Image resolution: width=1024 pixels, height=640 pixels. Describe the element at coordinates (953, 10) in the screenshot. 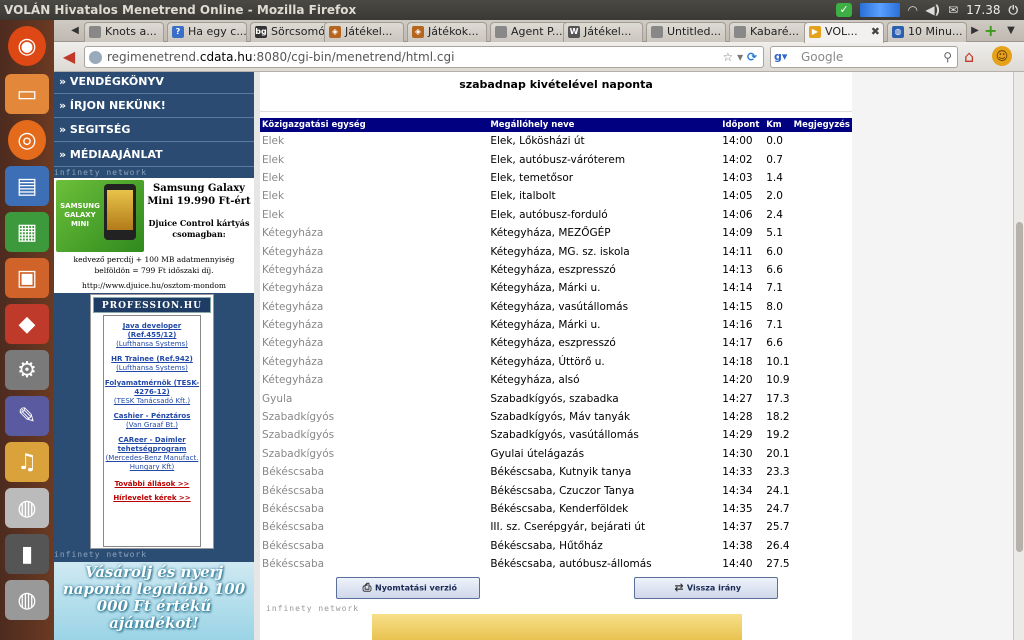

I see `mail-icon: ✉` at that location.